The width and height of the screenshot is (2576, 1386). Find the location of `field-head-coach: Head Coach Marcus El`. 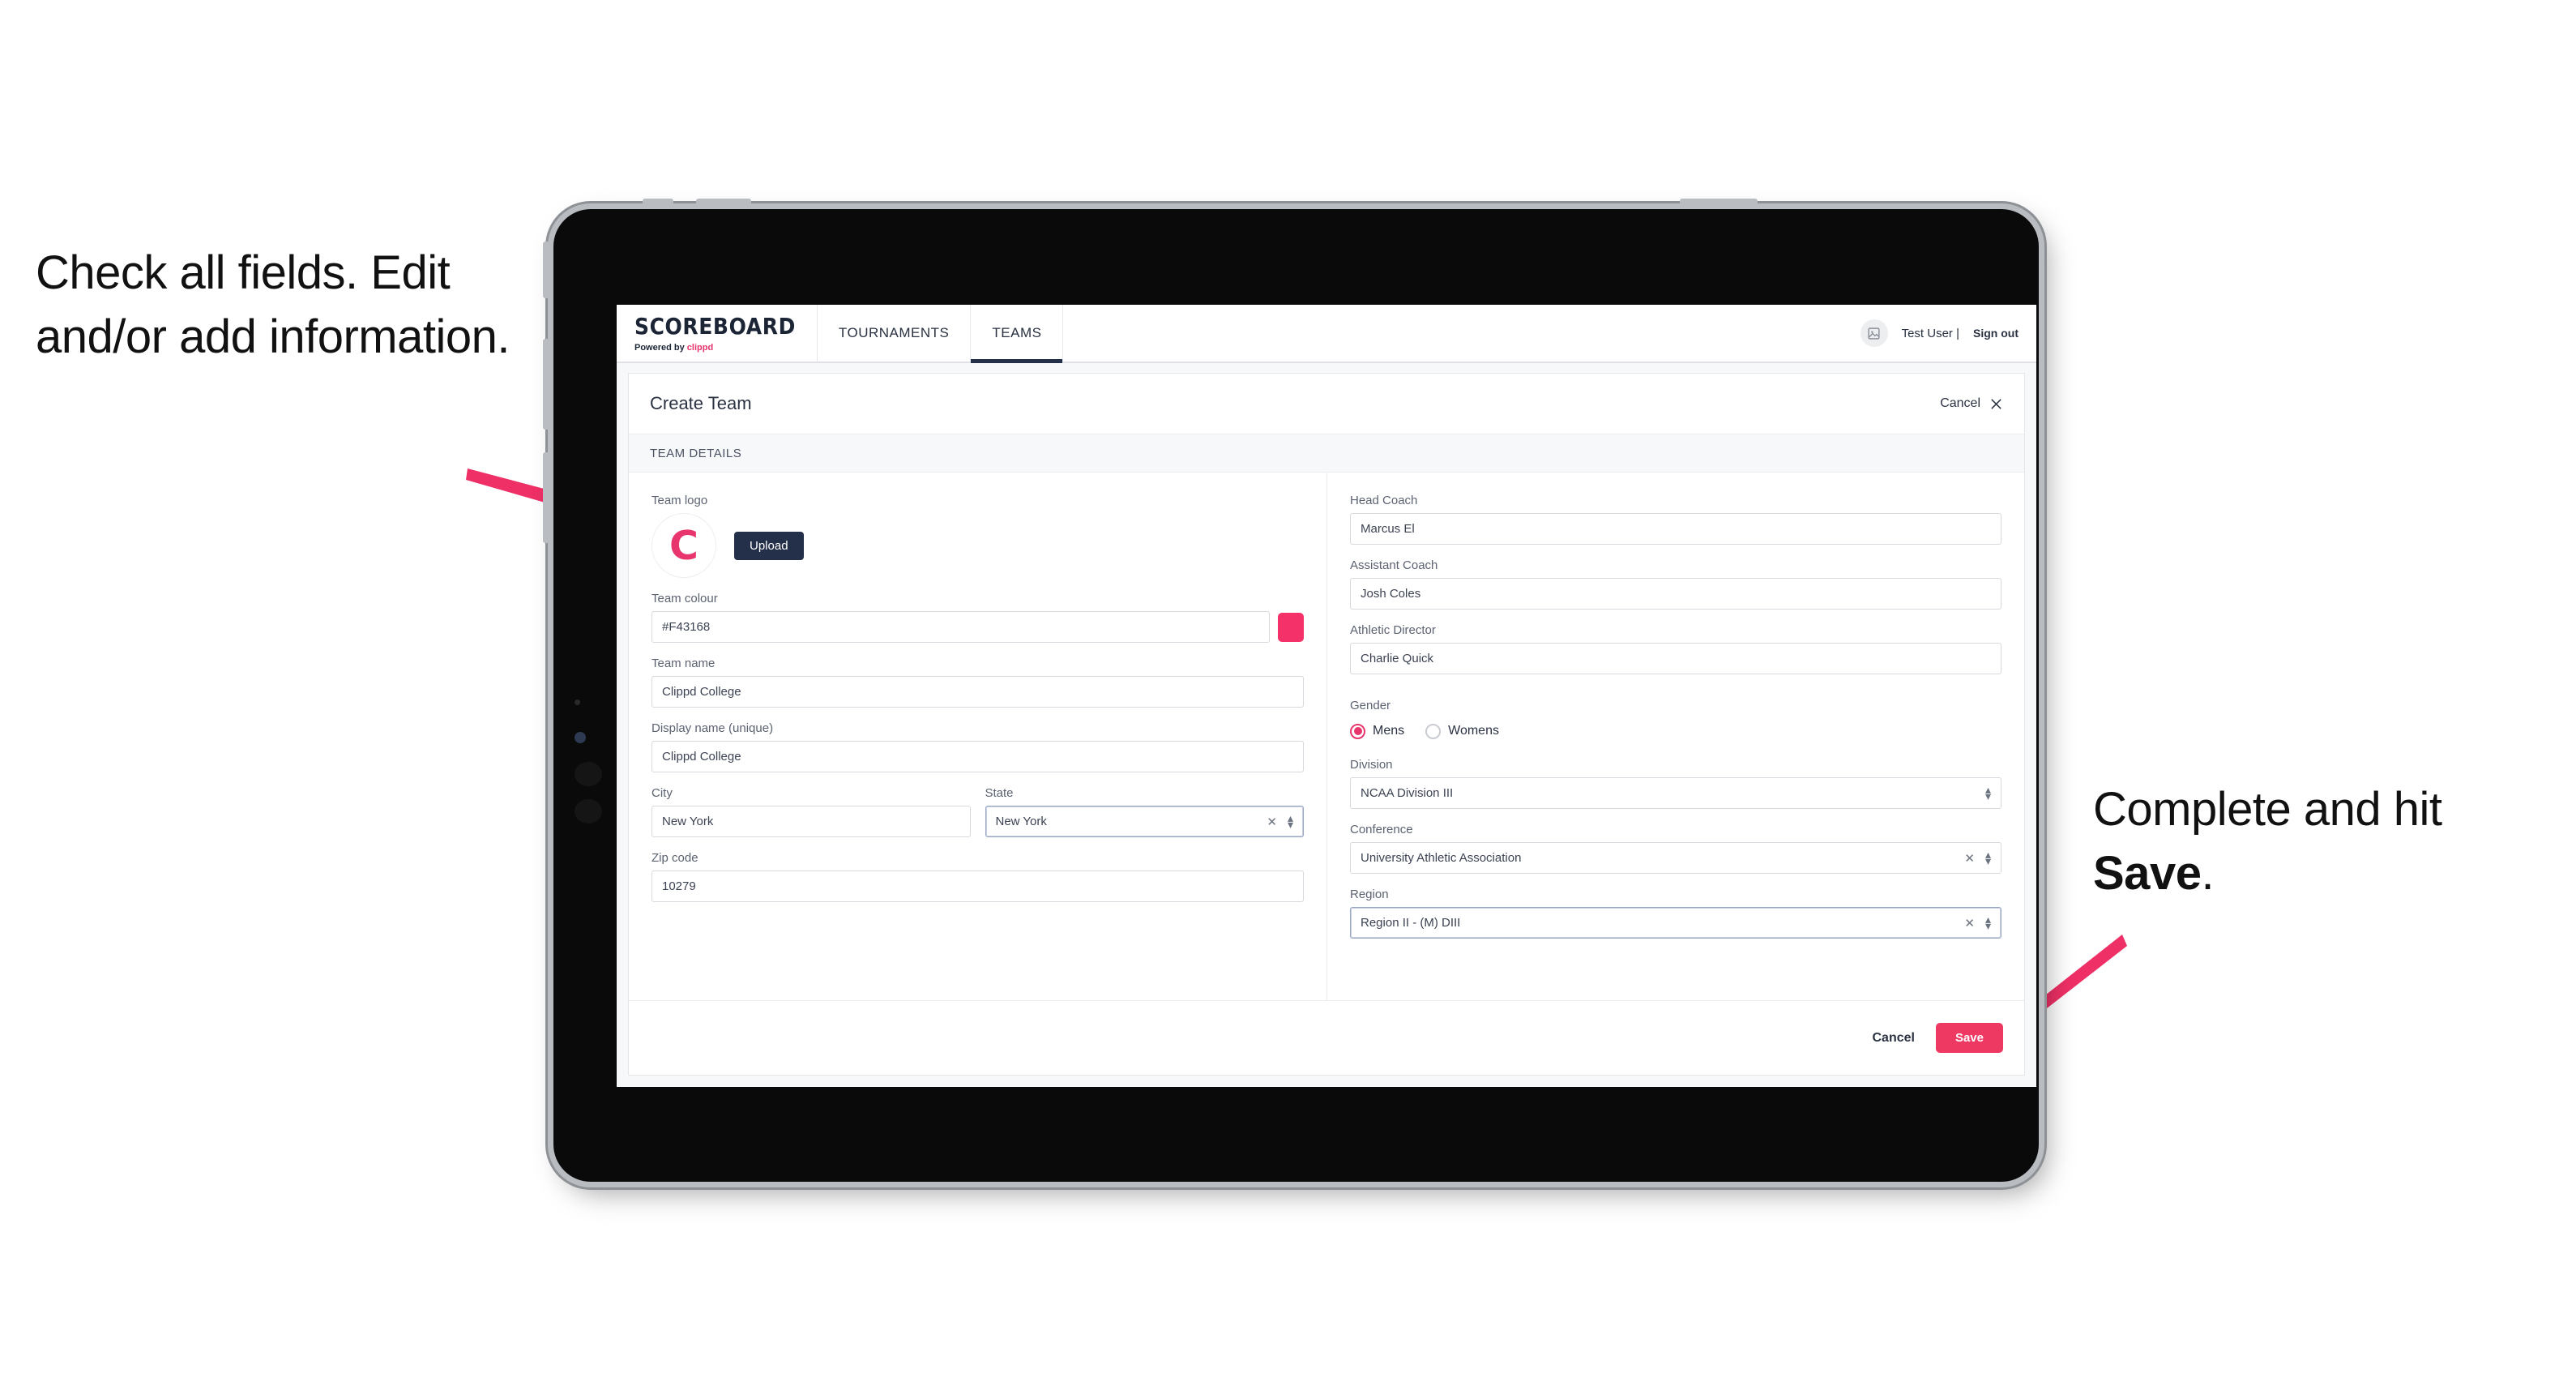

field-head-coach: Head Coach Marcus El is located at coordinates (1675, 519).